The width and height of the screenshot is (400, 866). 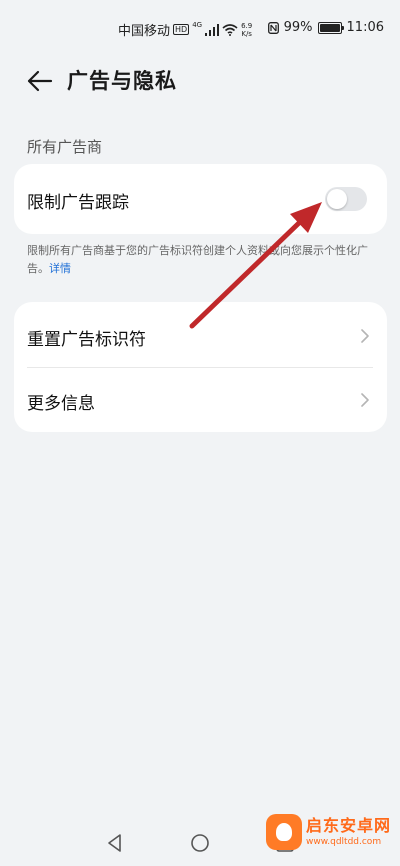 I want to click on clock: 11:06, so click(x=365, y=27).